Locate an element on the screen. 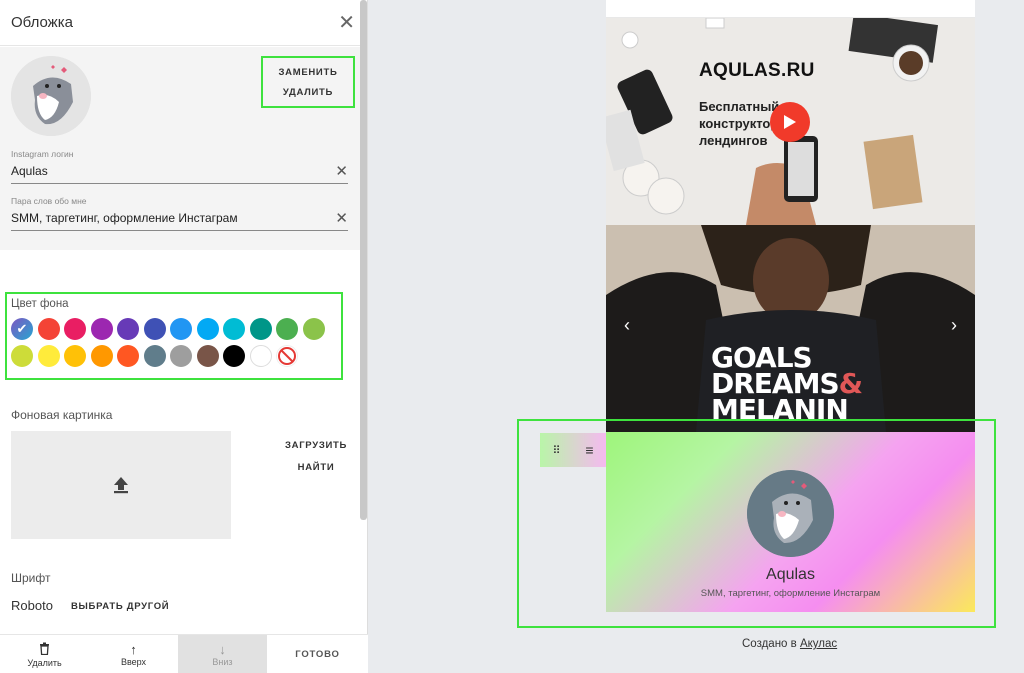  instagram-login-input: Aqulas is located at coordinates (29, 171).